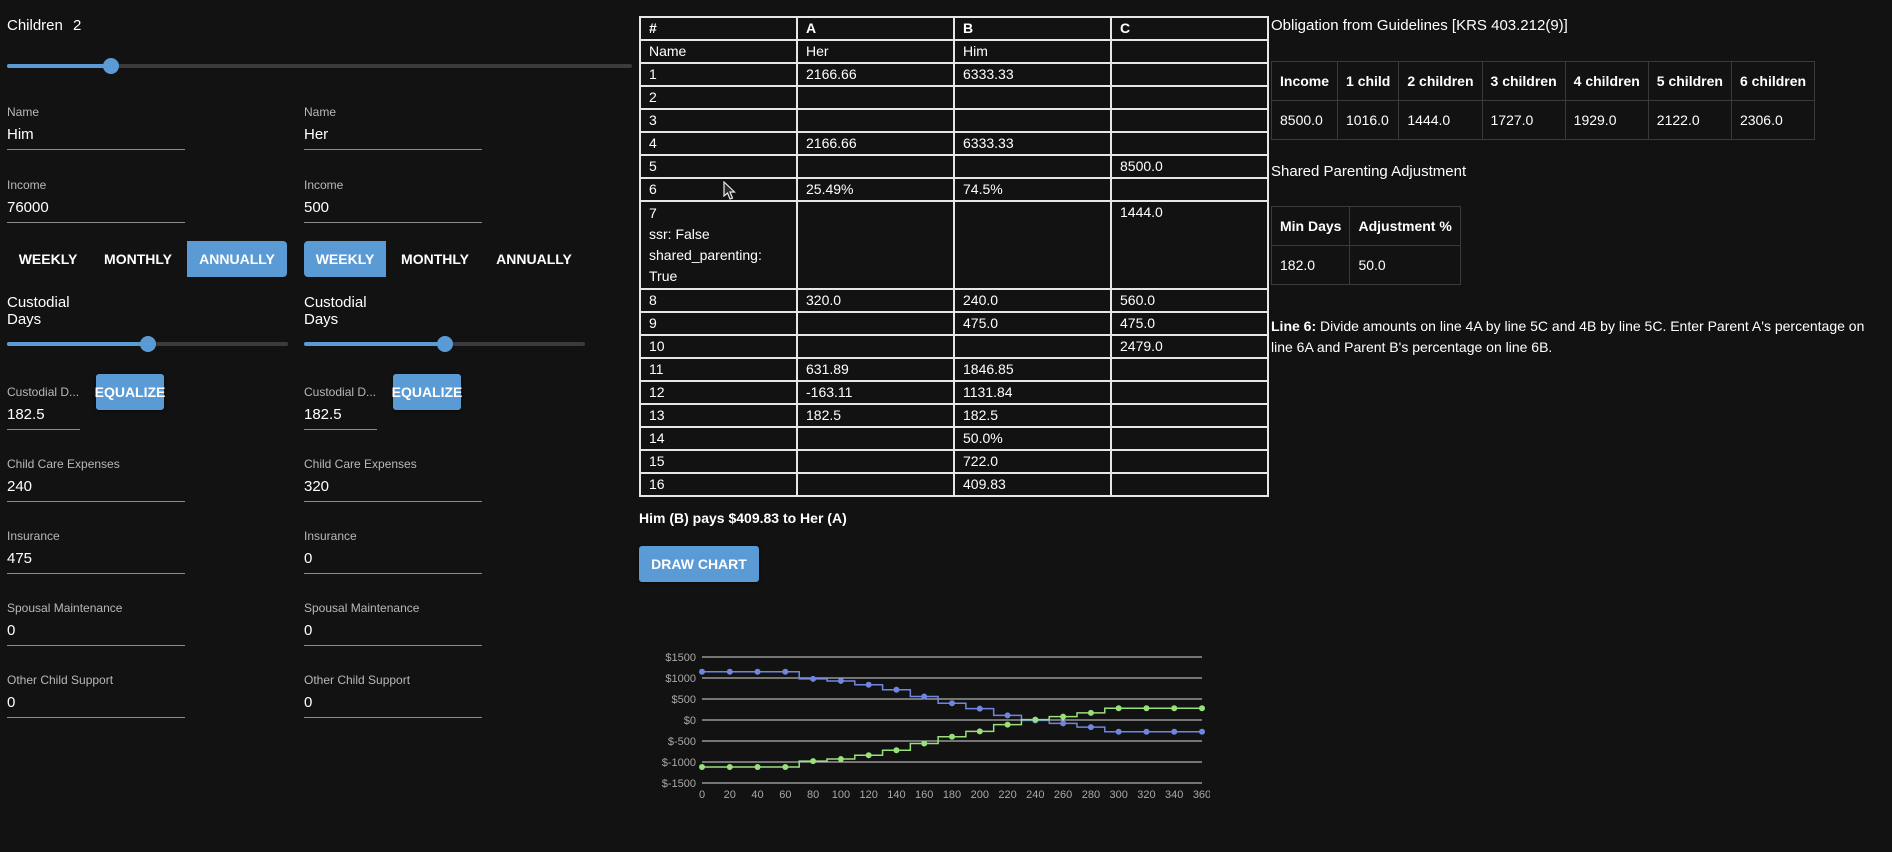 The width and height of the screenshot is (1892, 852). I want to click on worksheet-cell: 25.49%, so click(875, 189).